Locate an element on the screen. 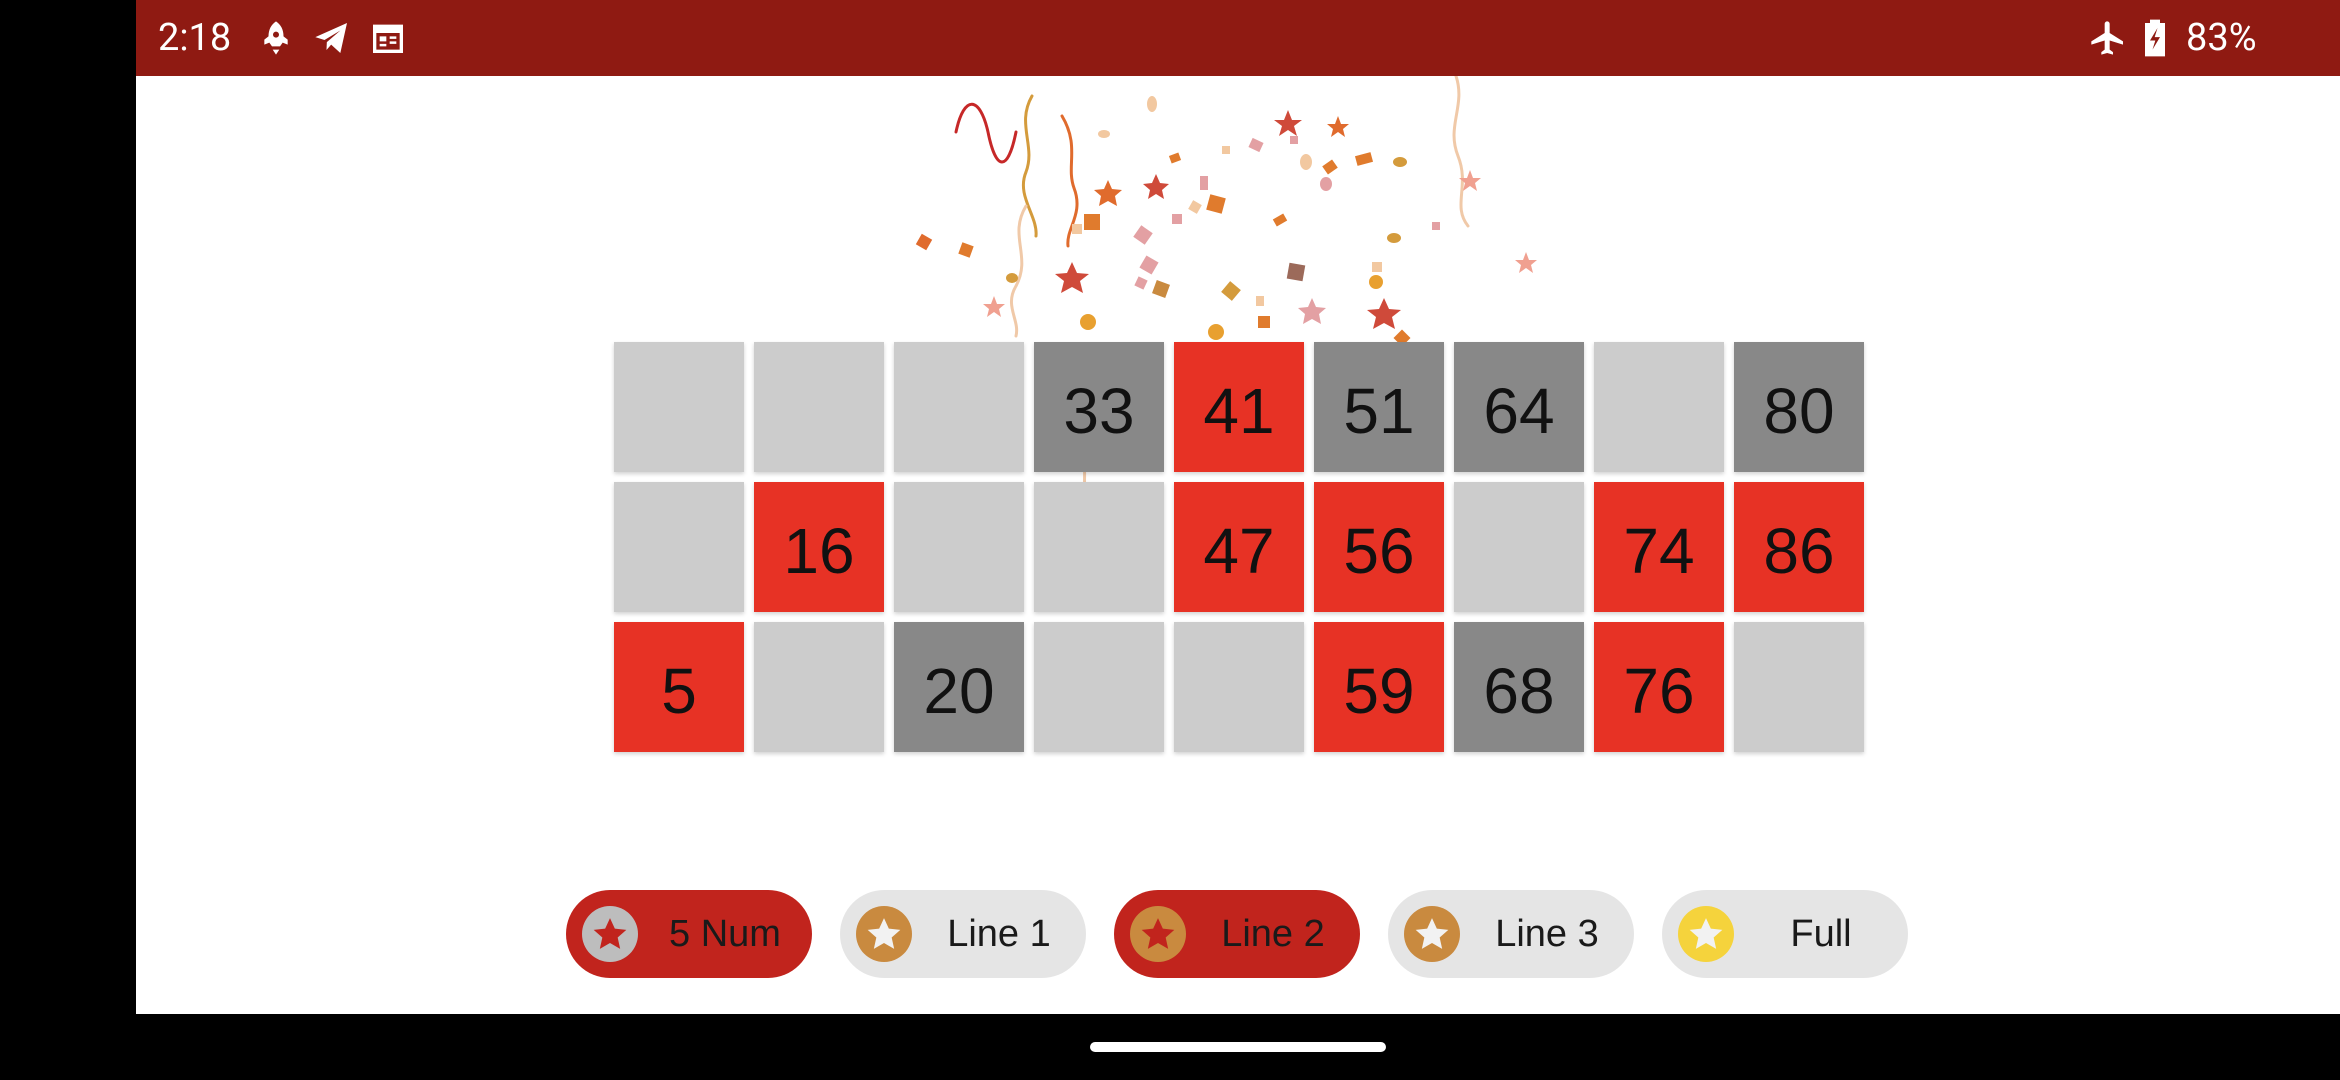 The image size is (2340, 1080). ticket-cell: 41 is located at coordinates (1239, 407).